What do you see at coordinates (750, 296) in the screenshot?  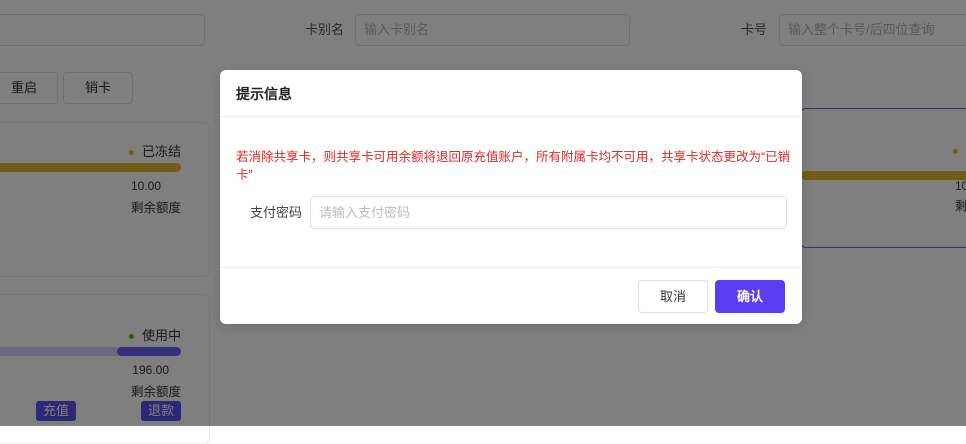 I see `confirm-button: 确认` at bounding box center [750, 296].